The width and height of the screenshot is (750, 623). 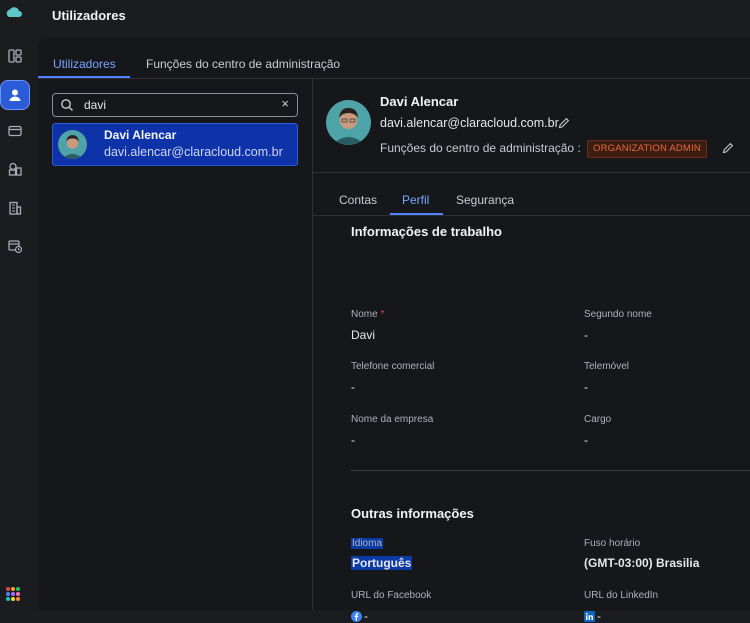 I want to click on rail-item-layout, so click(x=15, y=56).